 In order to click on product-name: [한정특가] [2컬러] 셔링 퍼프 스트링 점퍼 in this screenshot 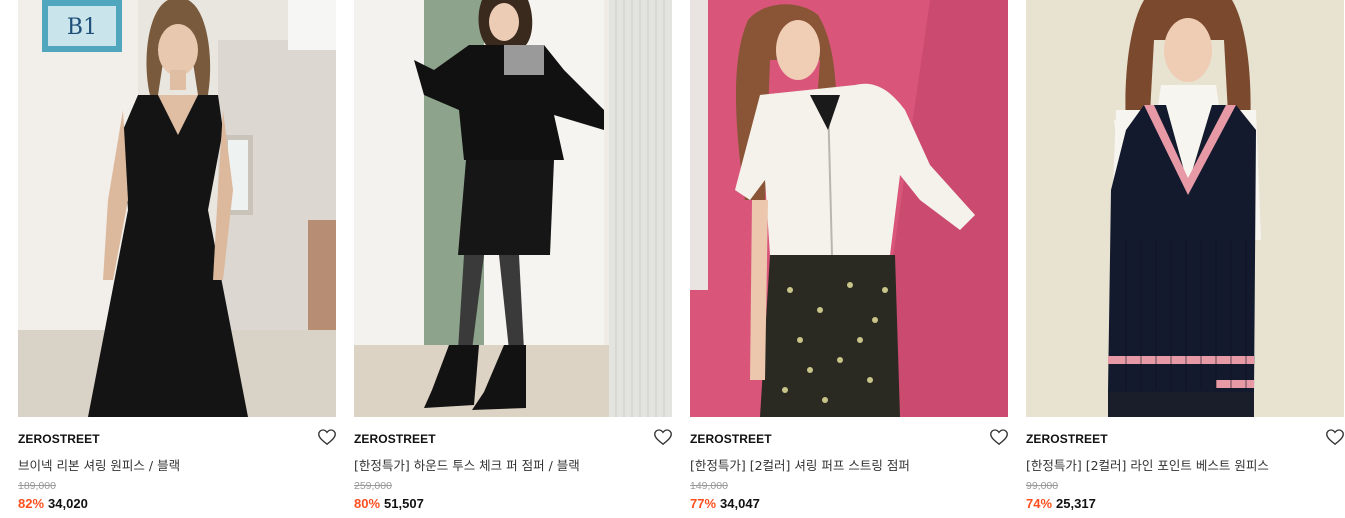, I will do `click(800, 464)`.